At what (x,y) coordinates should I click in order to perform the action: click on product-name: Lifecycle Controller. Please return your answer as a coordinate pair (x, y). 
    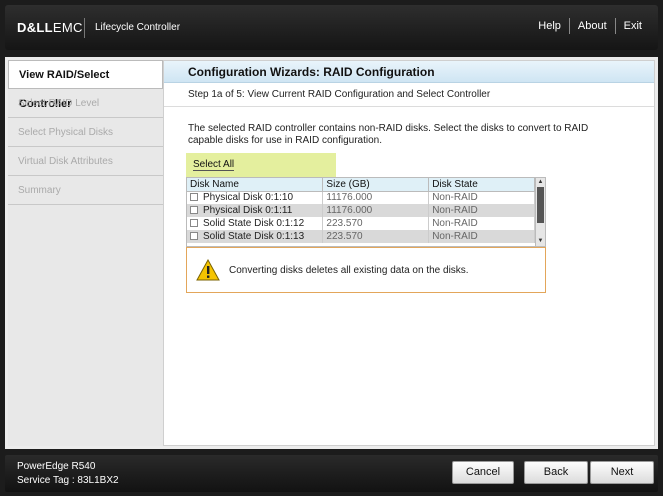
    Looking at the image, I should click on (138, 27).